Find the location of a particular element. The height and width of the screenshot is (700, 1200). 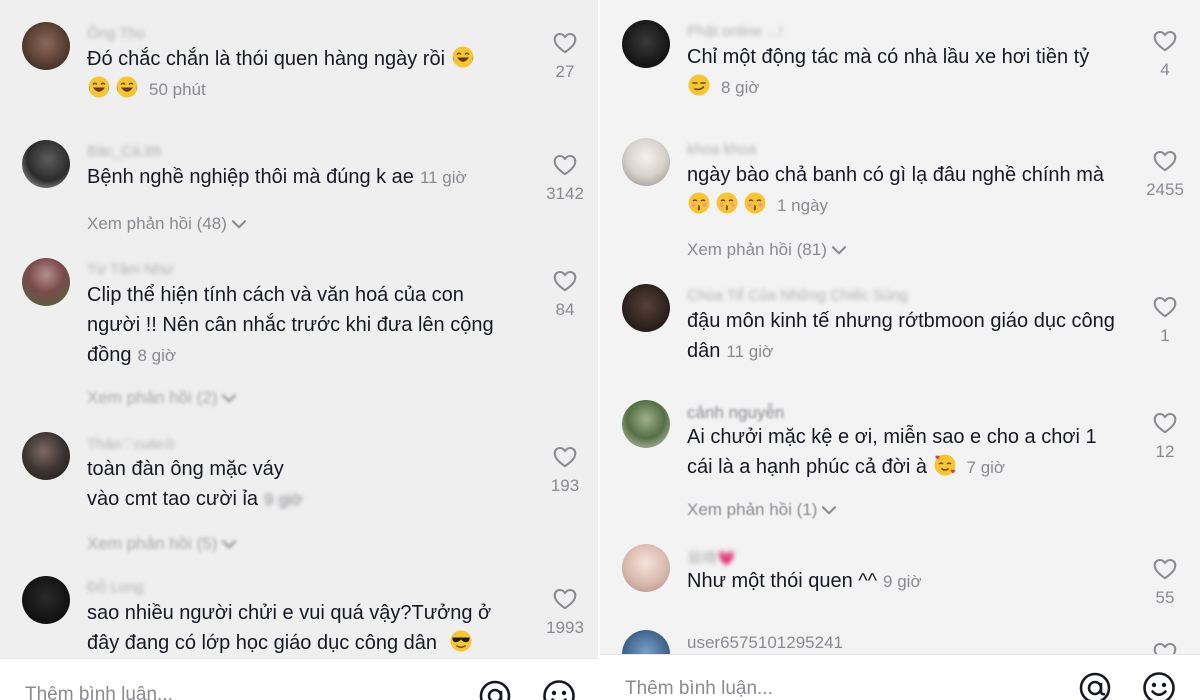

like-count: 193 is located at coordinates (565, 485).